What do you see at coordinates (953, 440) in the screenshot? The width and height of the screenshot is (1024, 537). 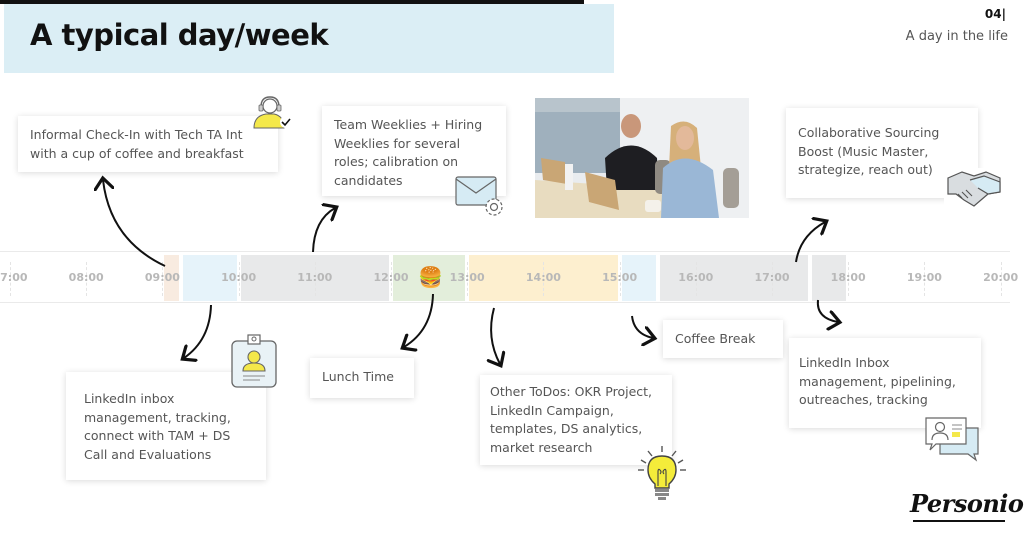 I see `chat-contact-icon` at bounding box center [953, 440].